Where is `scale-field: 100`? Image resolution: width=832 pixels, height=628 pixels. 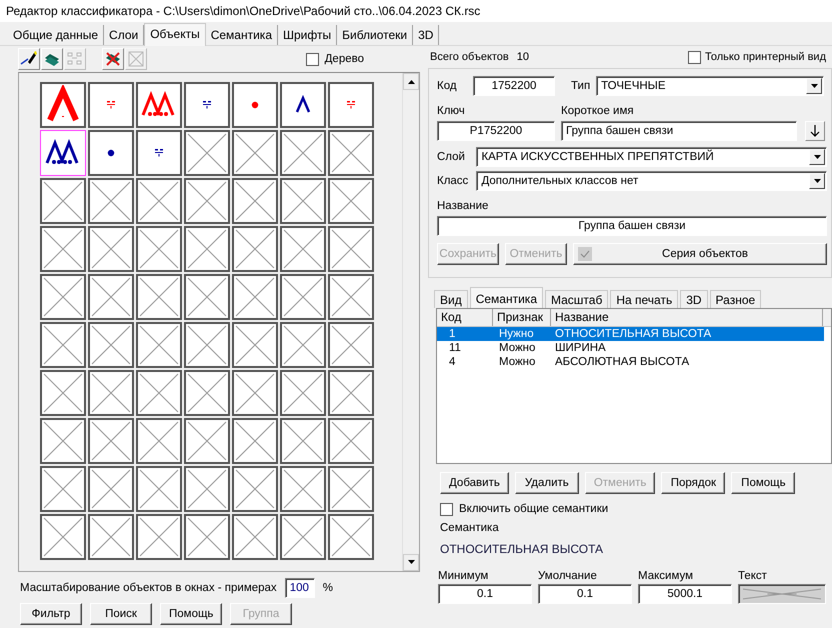
scale-field: 100 is located at coordinates (299, 588).